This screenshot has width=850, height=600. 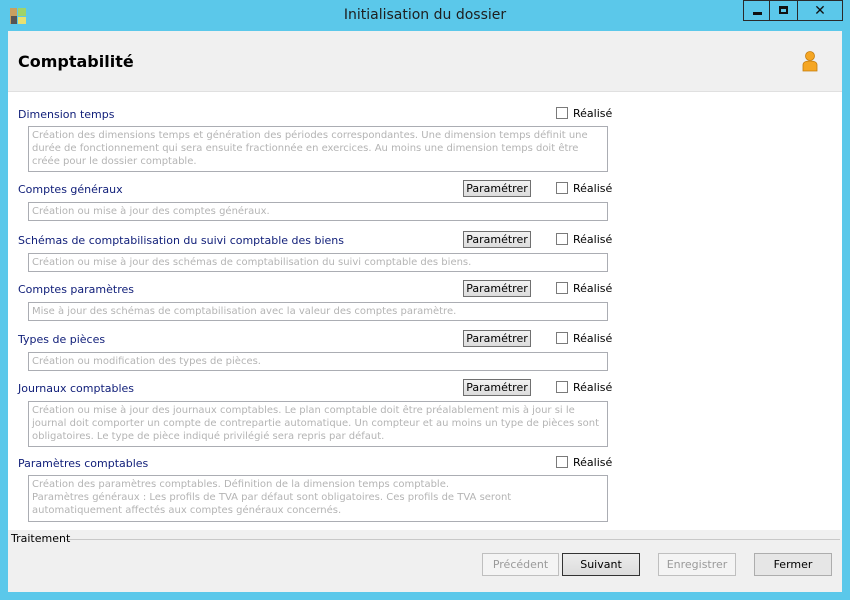 I want to click on realise-checkbox-journaux-comptables, so click(x=562, y=387).